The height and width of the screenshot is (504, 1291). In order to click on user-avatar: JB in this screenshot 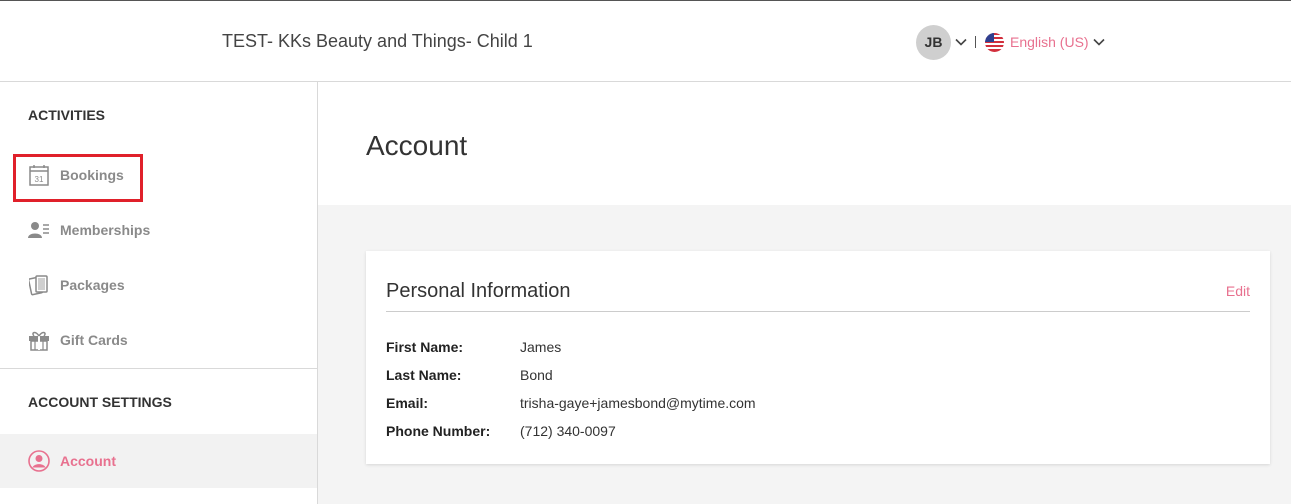, I will do `click(933, 42)`.